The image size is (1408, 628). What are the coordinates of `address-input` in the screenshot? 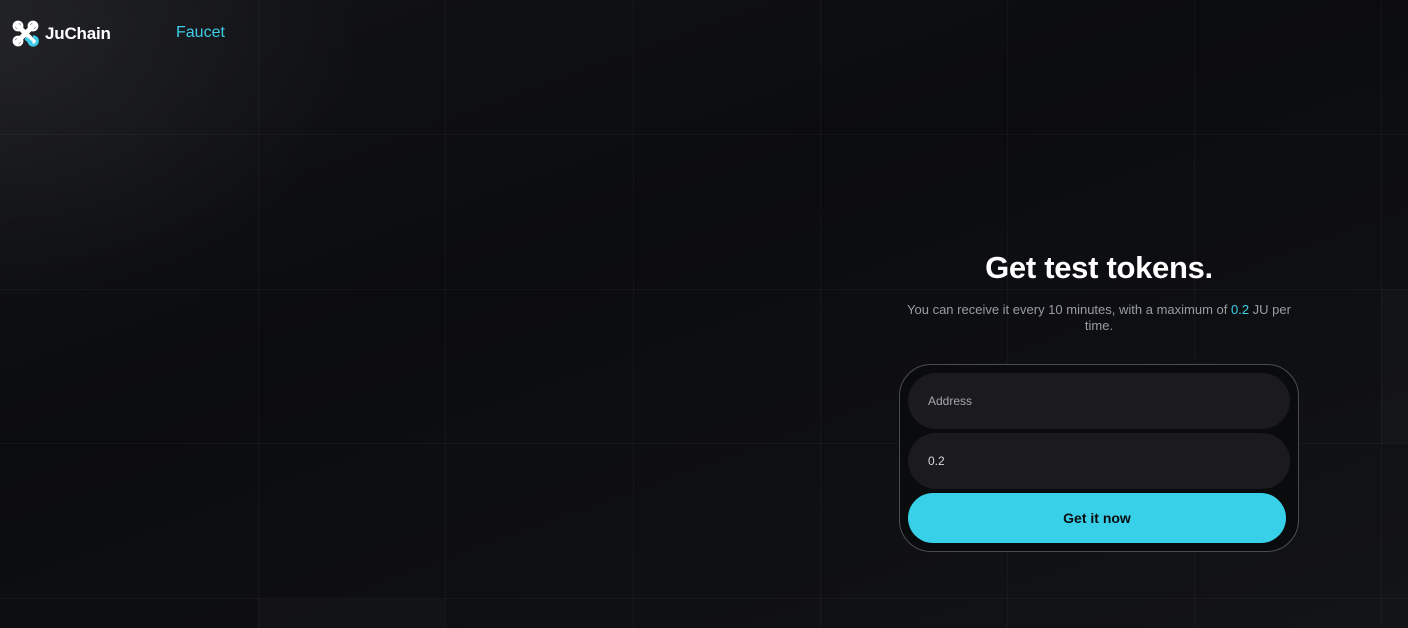 It's located at (1099, 401).